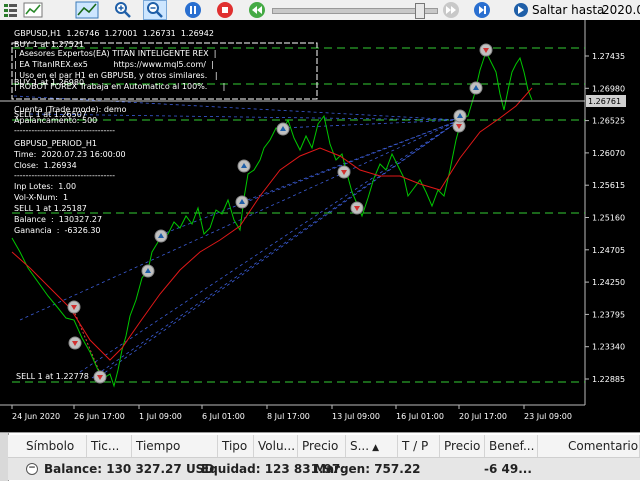 Image resolution: width=640 pixels, height=481 pixels. What do you see at coordinates (99, 416) in the screenshot?
I see `time-tick-label: 26 Jun 17:00` at bounding box center [99, 416].